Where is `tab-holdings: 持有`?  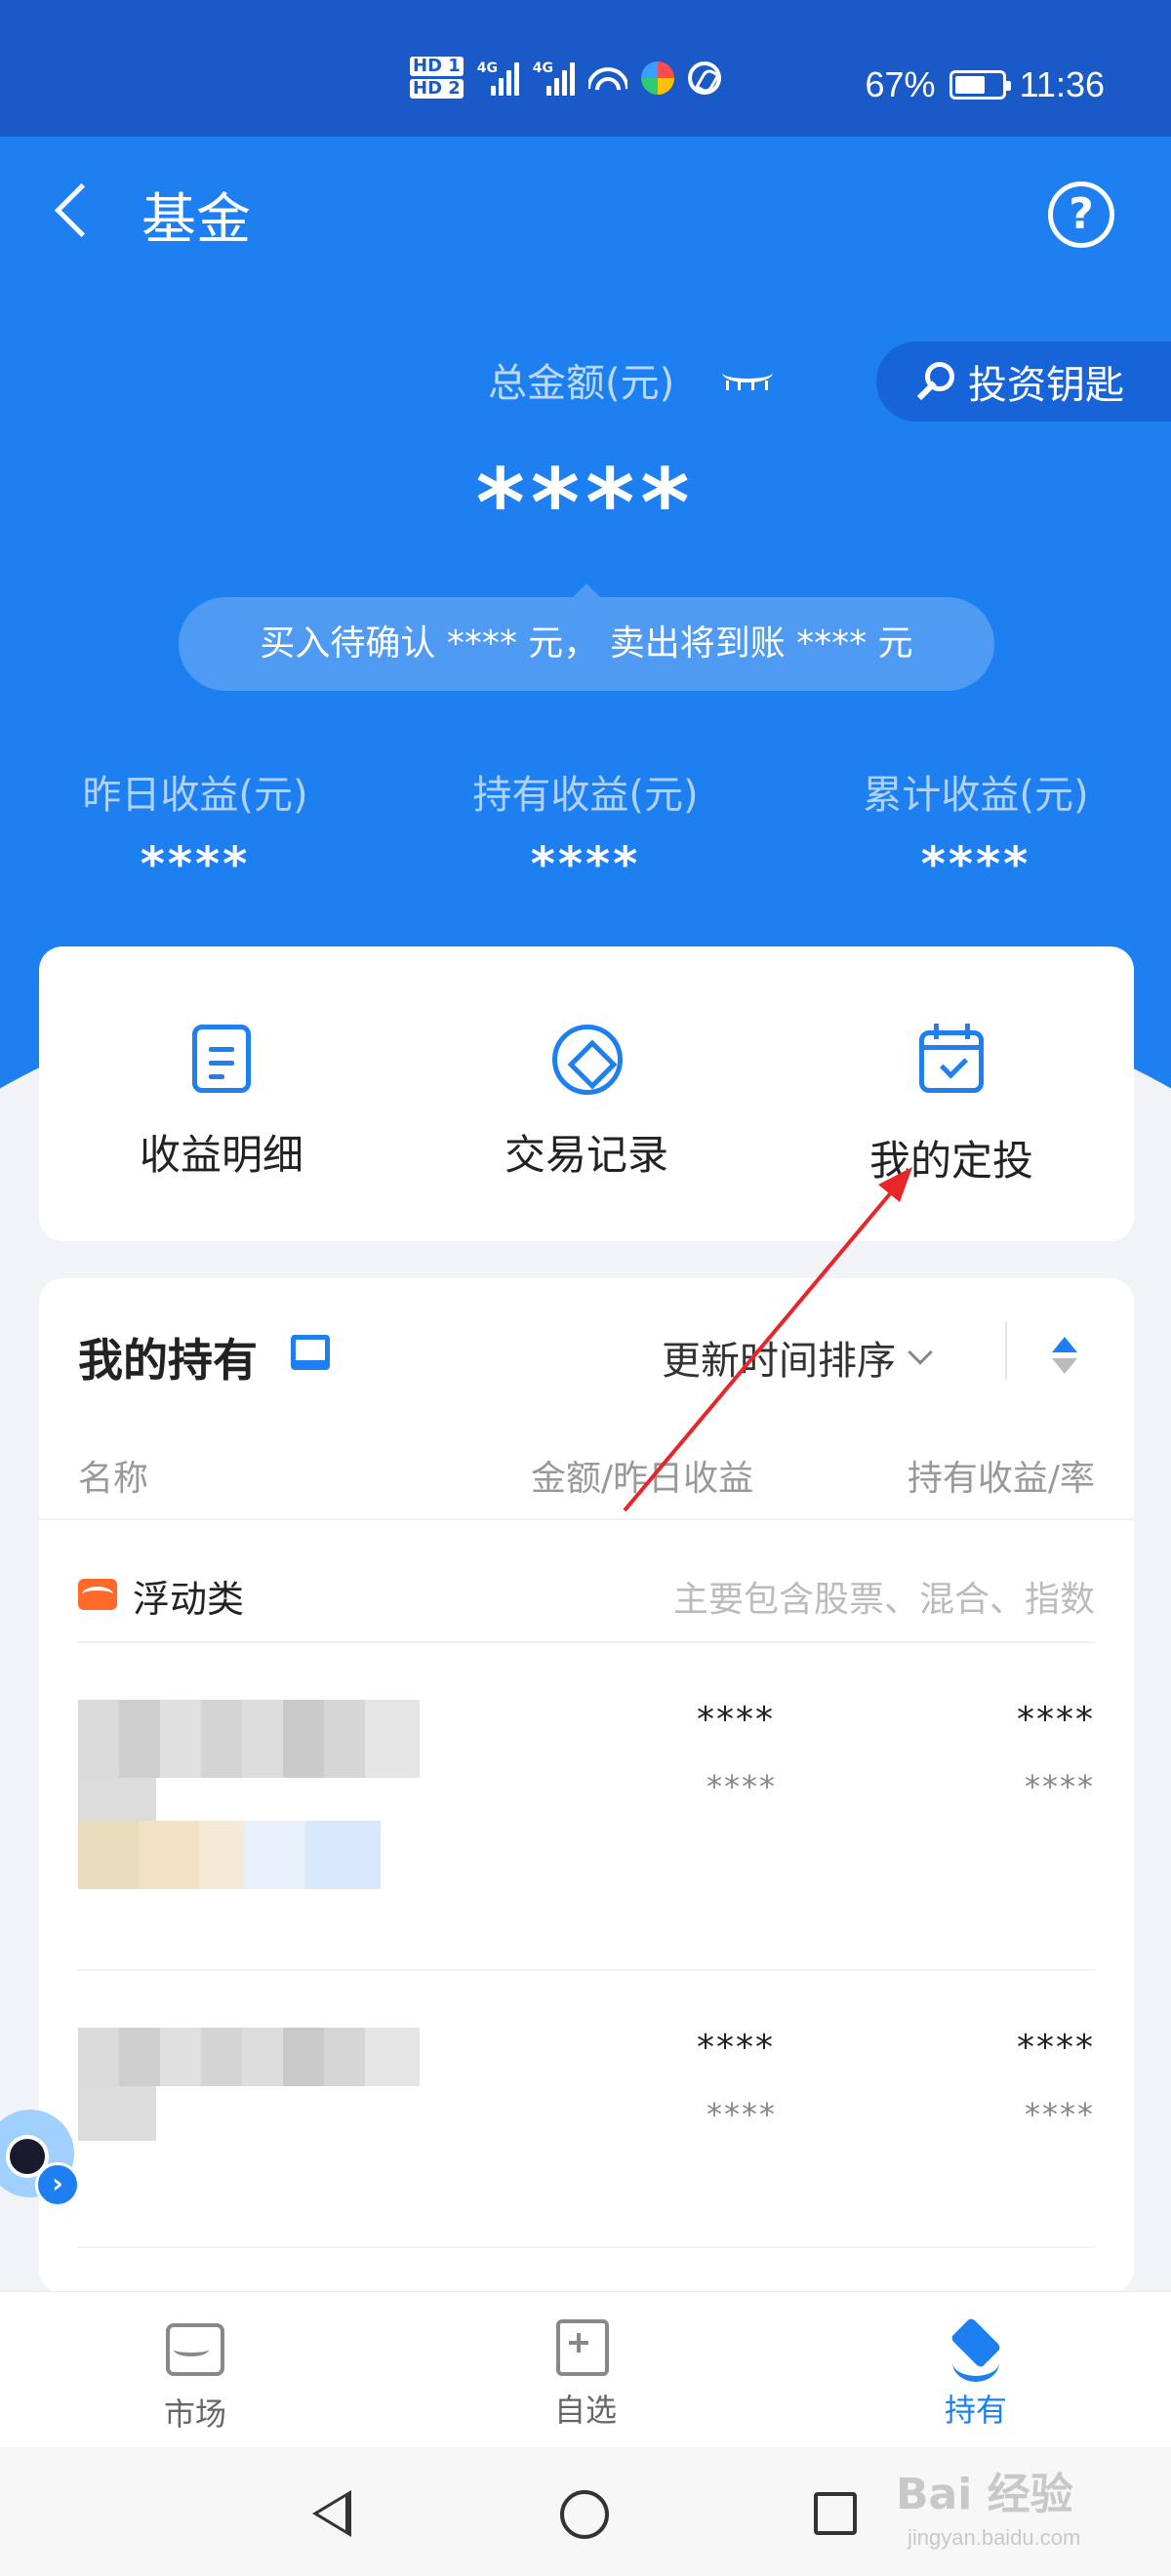
tab-holdings: 持有 is located at coordinates (976, 2369).